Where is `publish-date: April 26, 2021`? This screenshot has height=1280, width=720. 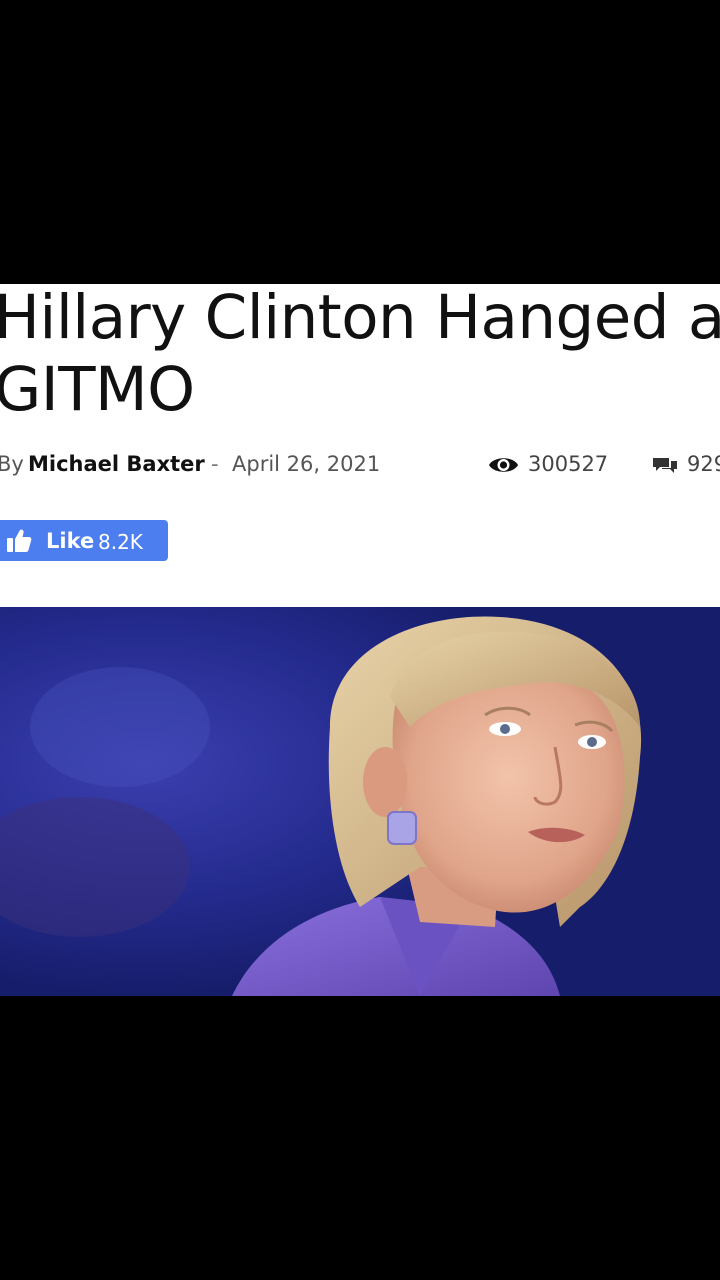 publish-date: April 26, 2021 is located at coordinates (306, 464).